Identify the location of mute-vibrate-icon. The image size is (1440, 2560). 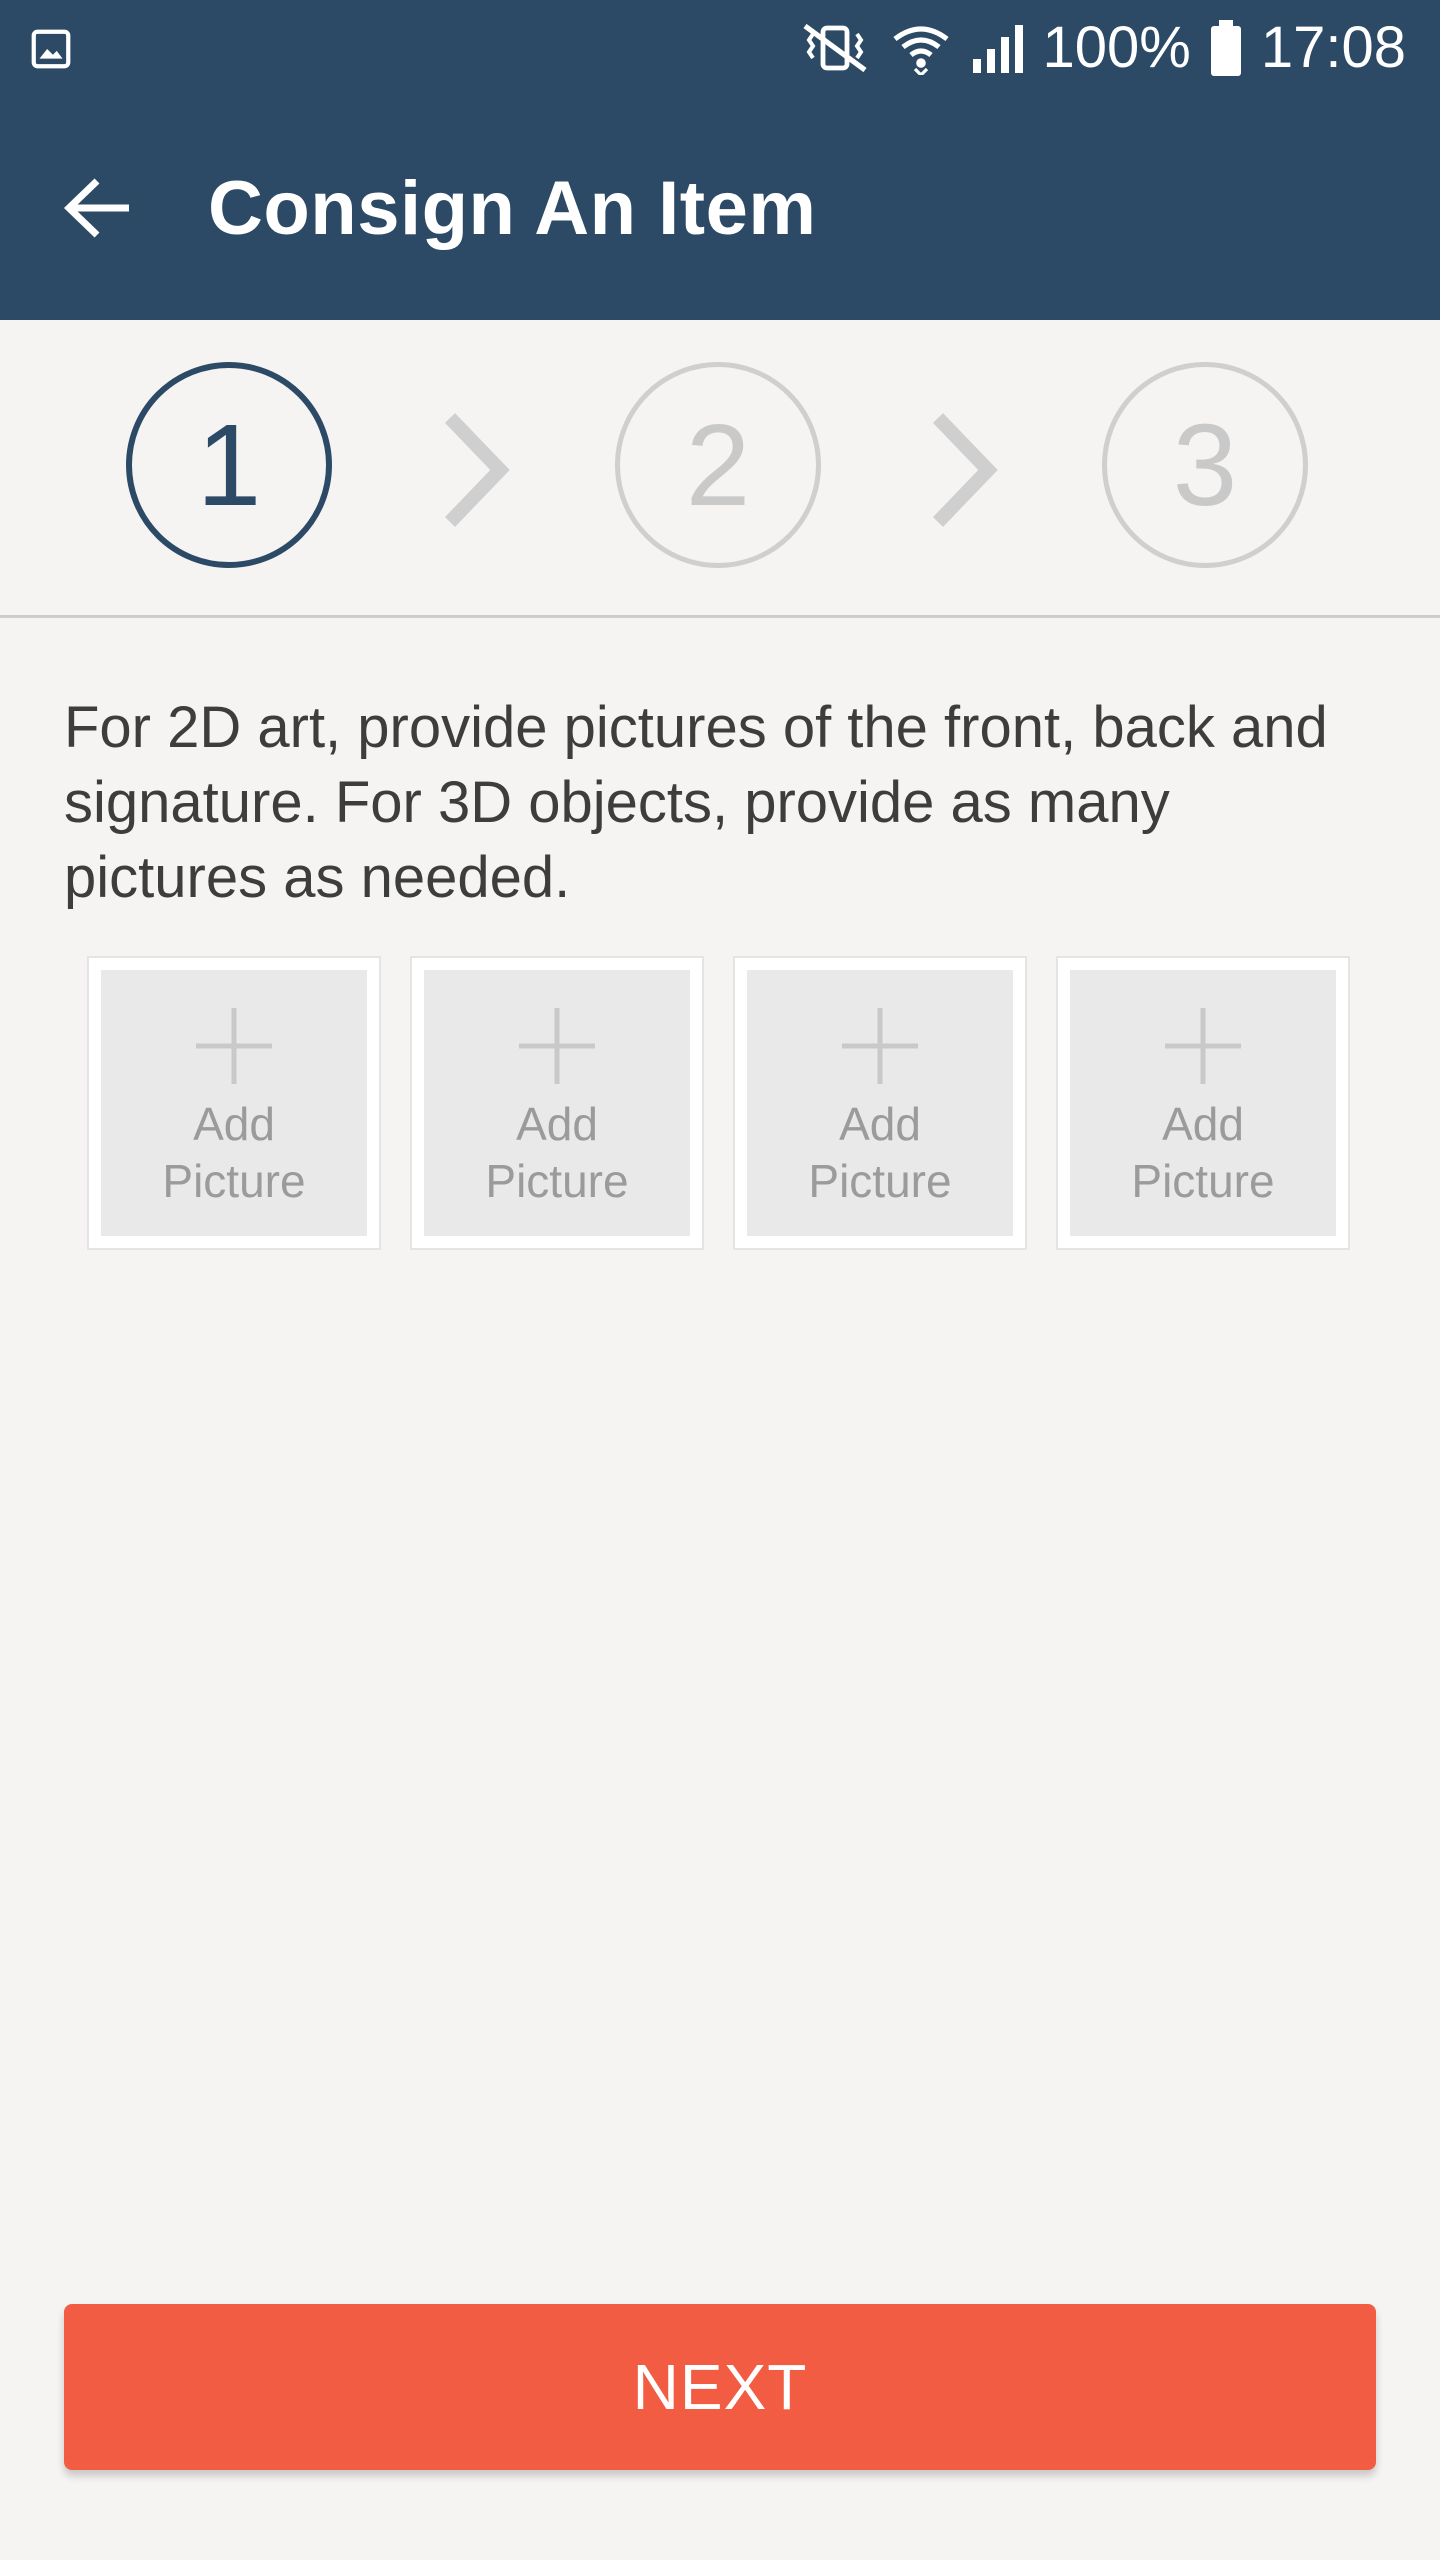
(834, 48).